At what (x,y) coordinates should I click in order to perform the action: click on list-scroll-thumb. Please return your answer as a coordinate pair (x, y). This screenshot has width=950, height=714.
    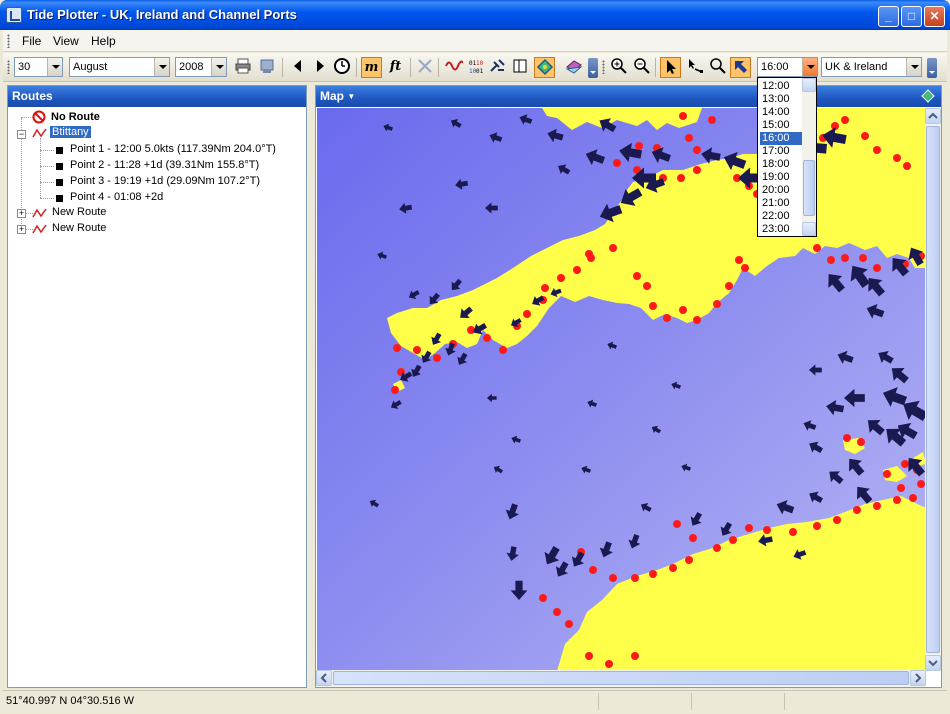
    Looking at the image, I should click on (809, 188).